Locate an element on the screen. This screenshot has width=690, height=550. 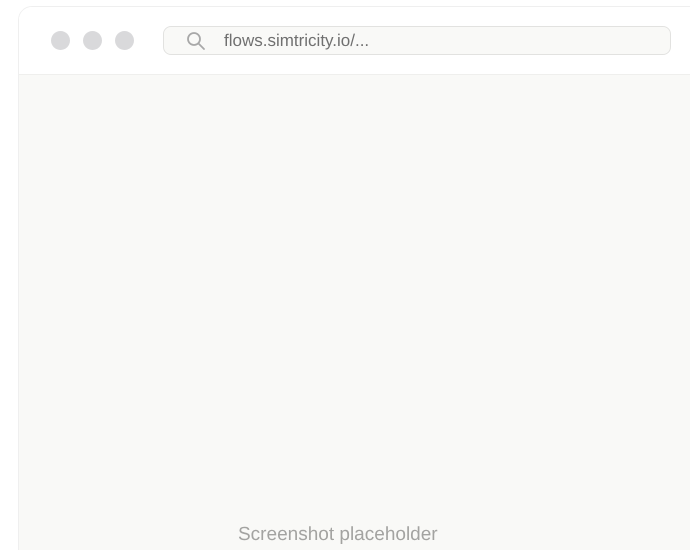
search-icon is located at coordinates (196, 40).